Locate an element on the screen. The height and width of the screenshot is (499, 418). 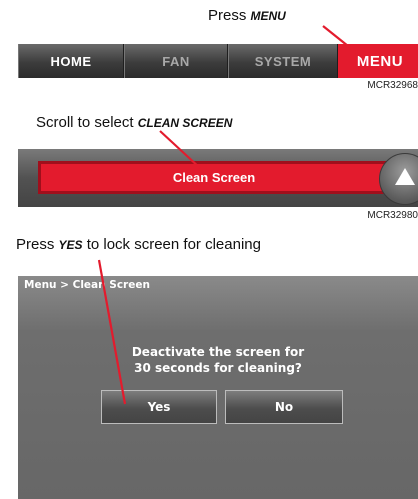
callout-line-clean-screen is located at coordinates (180, 149).